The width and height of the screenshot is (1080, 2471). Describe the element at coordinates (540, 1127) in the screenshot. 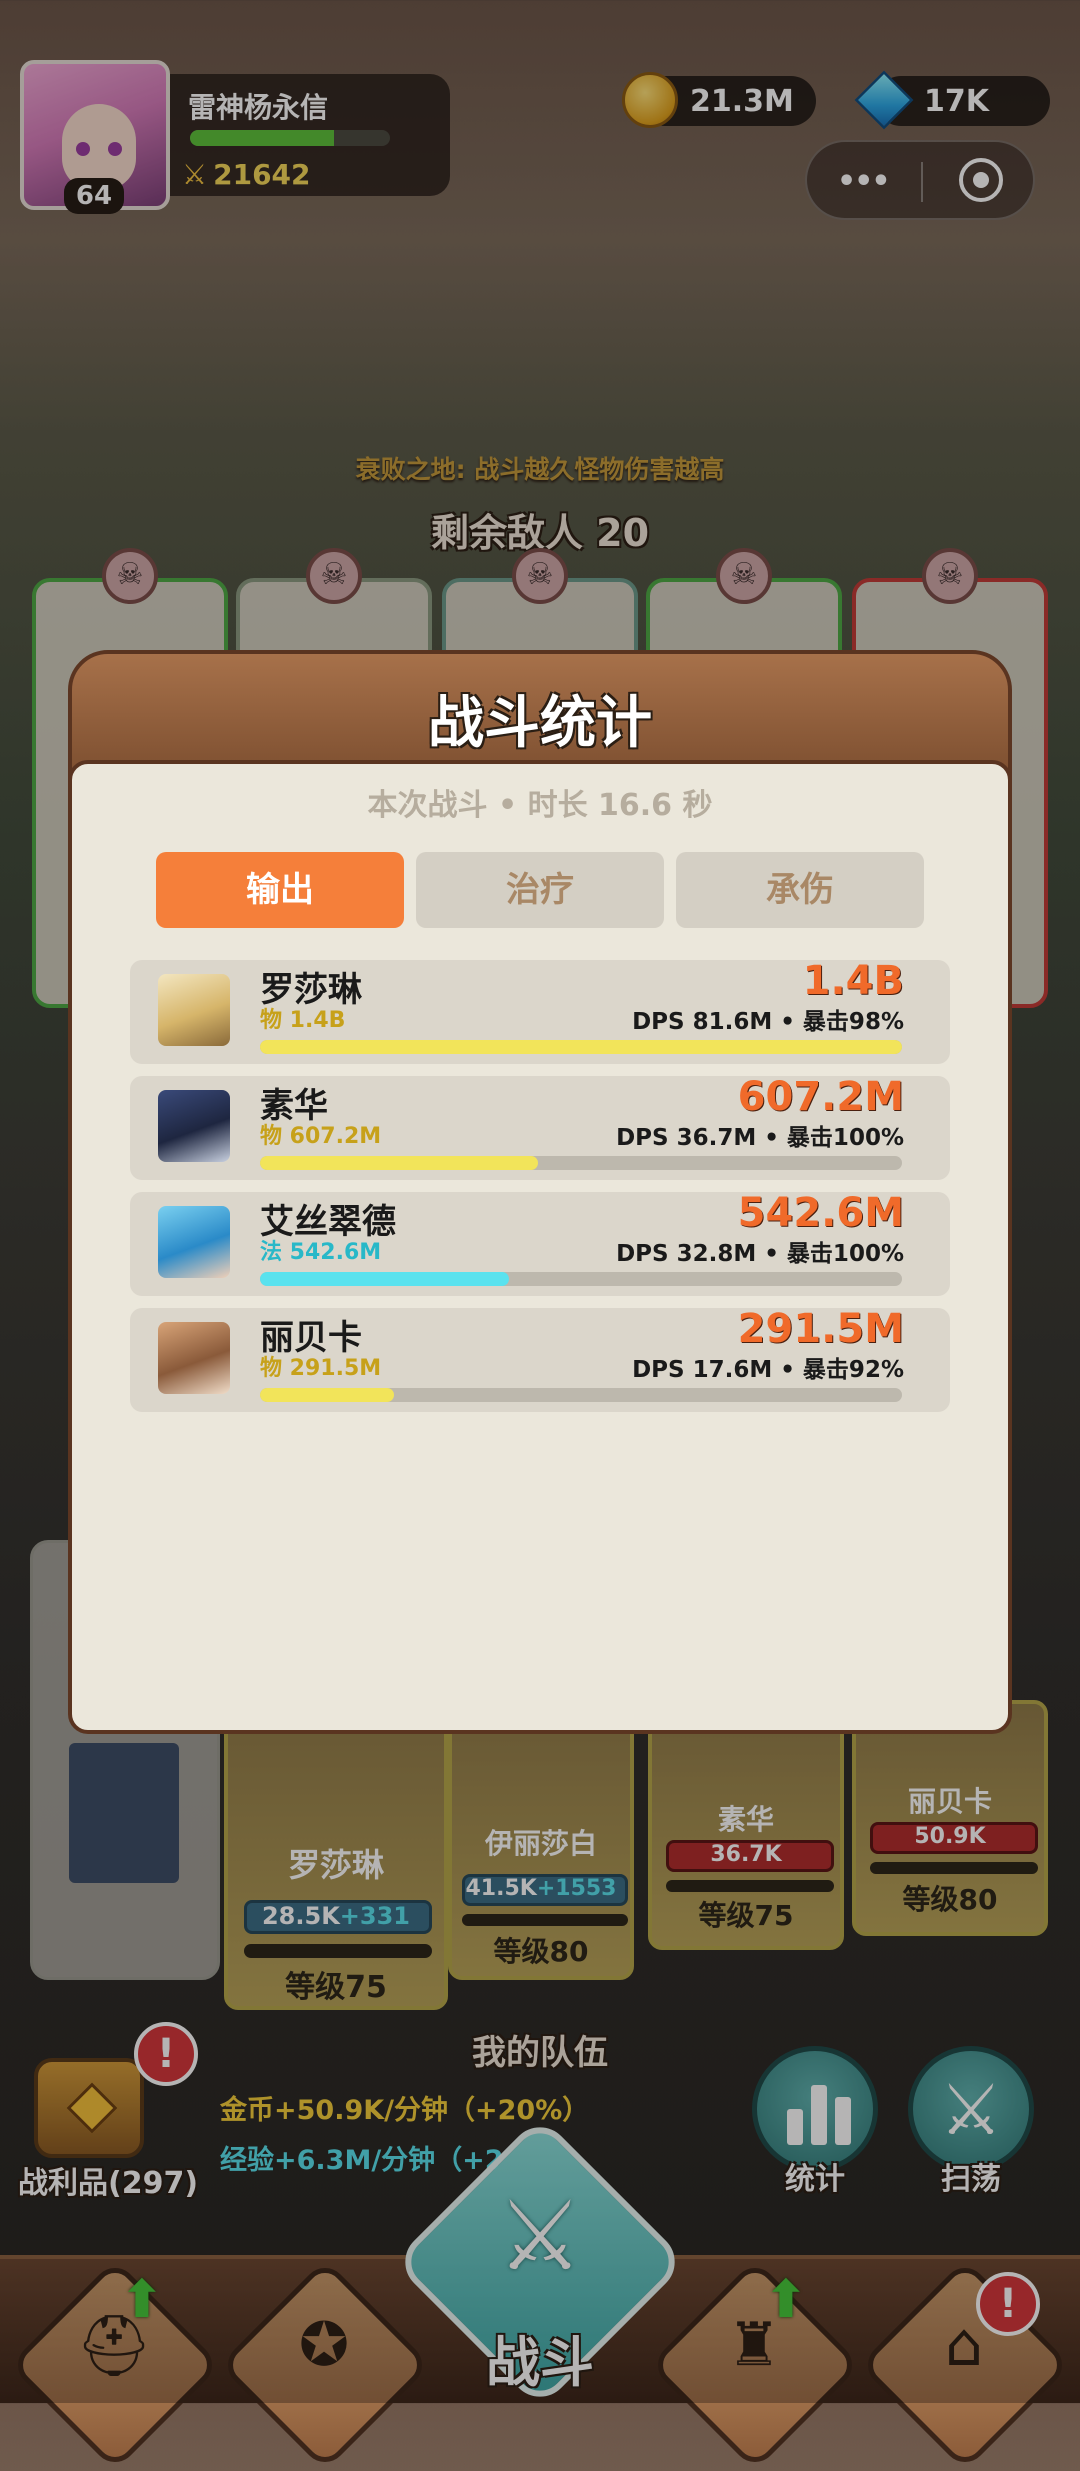

I see `stat-row: 素华 物 607.2M 607.2M DPS 36.7M • 暴击100%` at that location.